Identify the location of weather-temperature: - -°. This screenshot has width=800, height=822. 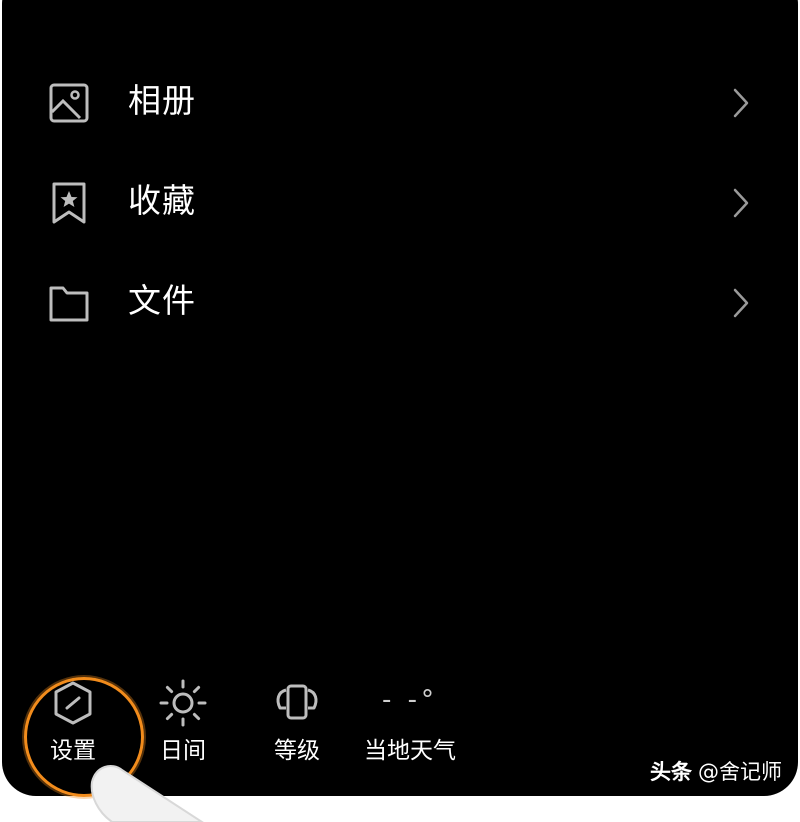
(410, 700).